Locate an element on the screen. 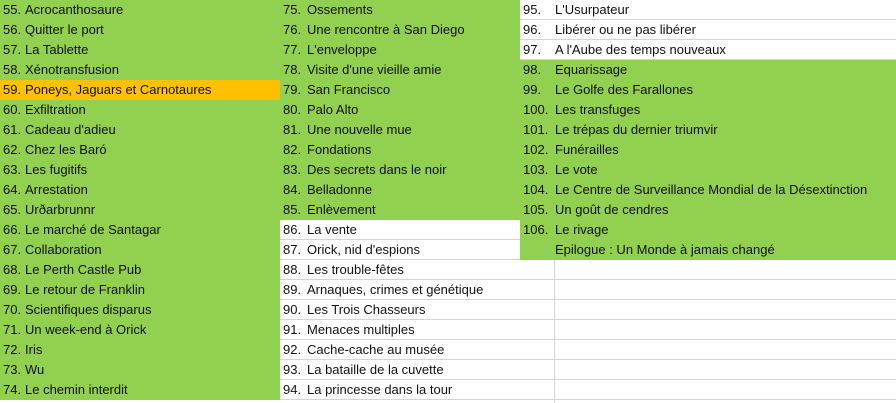 This screenshot has width=896, height=403. chapter-number: 100. is located at coordinates (536, 109).